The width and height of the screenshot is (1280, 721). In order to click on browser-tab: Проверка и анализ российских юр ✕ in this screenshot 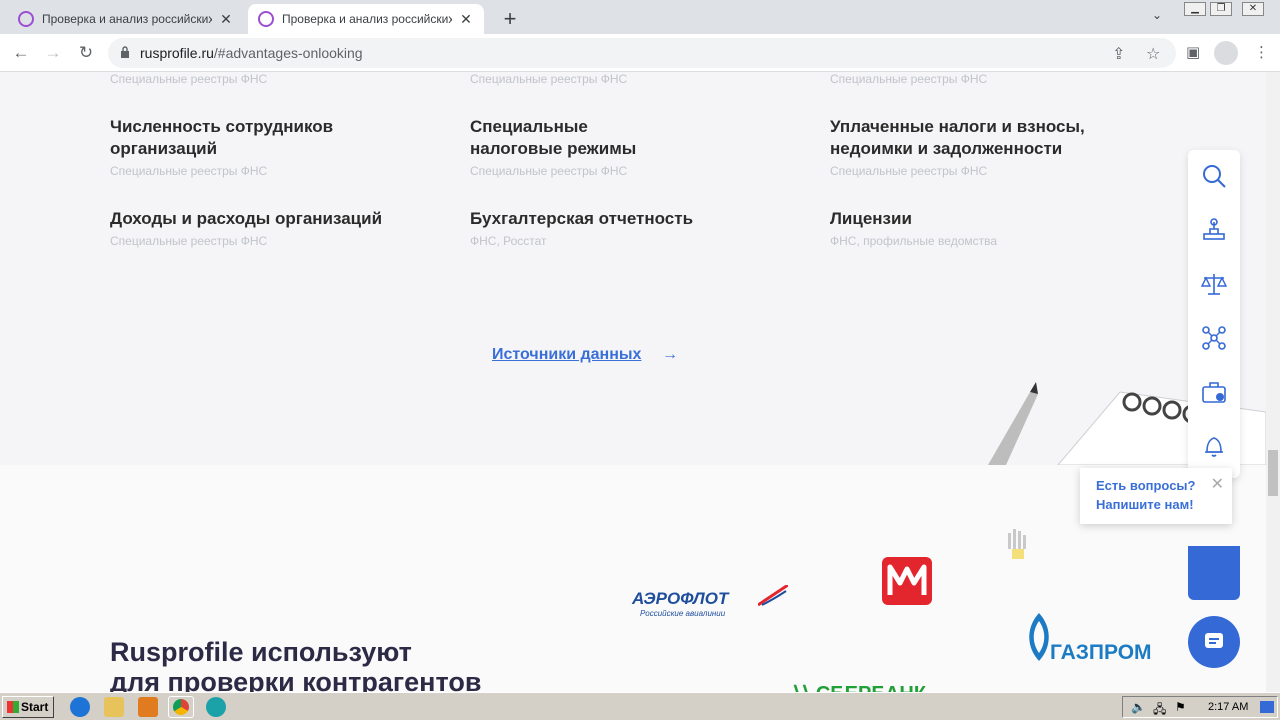, I will do `click(126, 19)`.